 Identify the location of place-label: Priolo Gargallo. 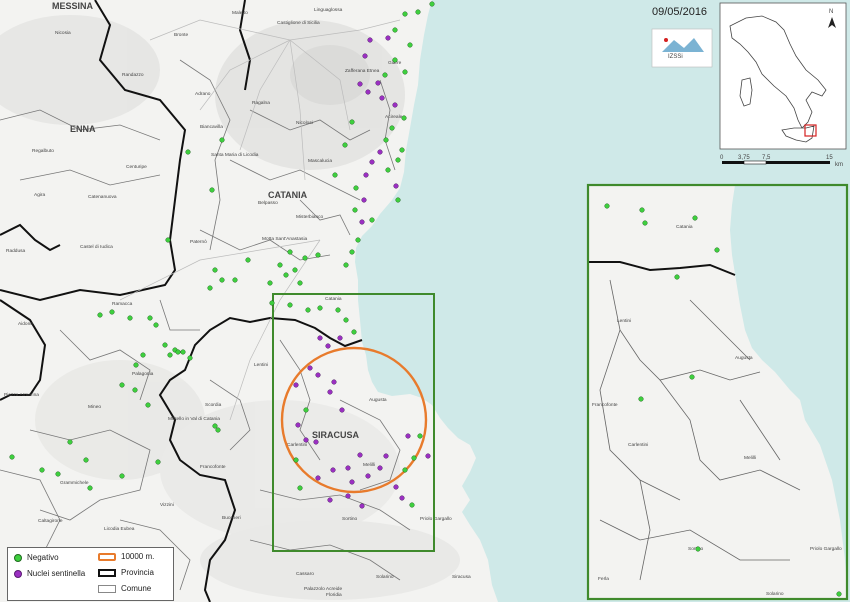
(826, 549).